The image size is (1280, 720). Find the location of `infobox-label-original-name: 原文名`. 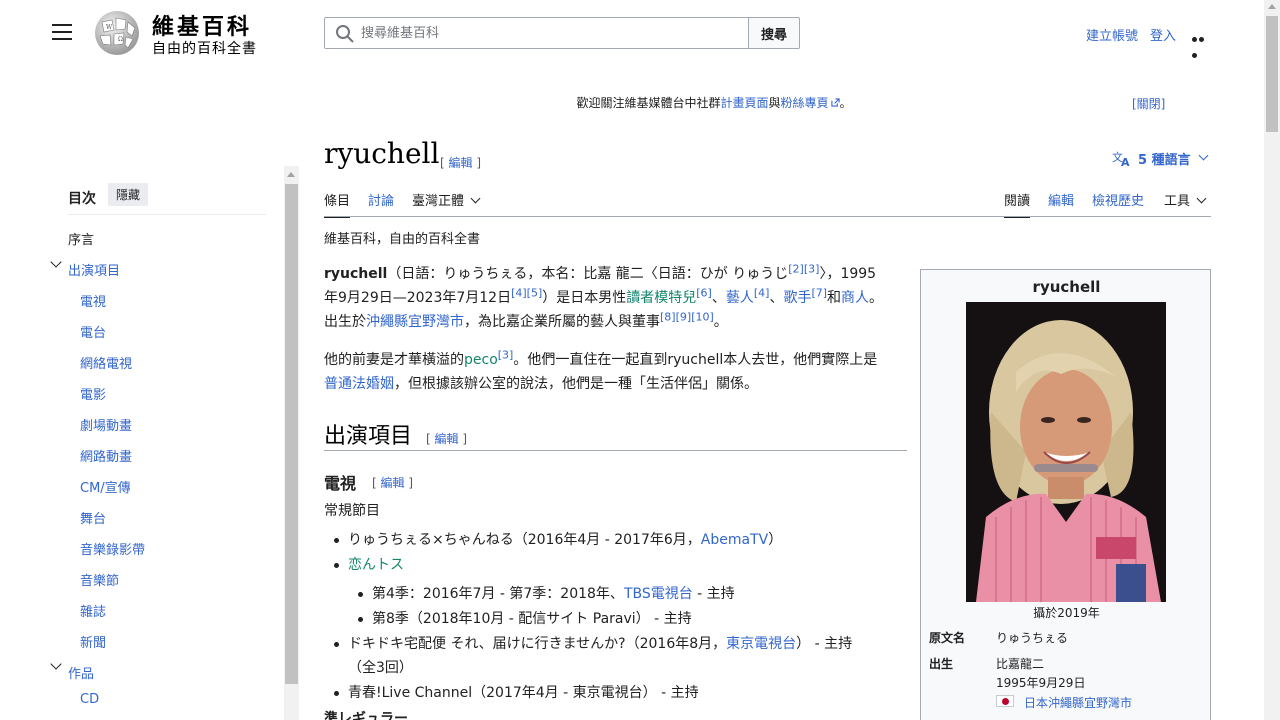

infobox-label-original-name: 原文名 is located at coordinates (947, 638).